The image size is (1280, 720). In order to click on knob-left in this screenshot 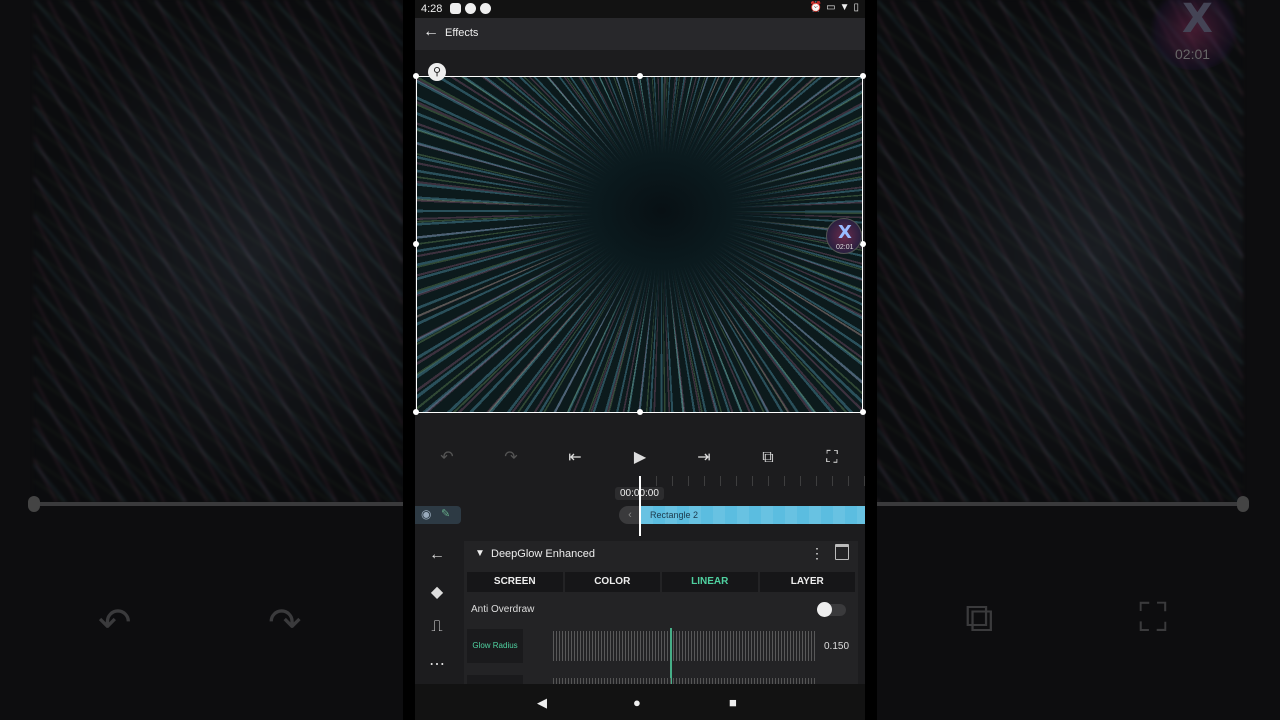, I will do `click(34, 504)`.